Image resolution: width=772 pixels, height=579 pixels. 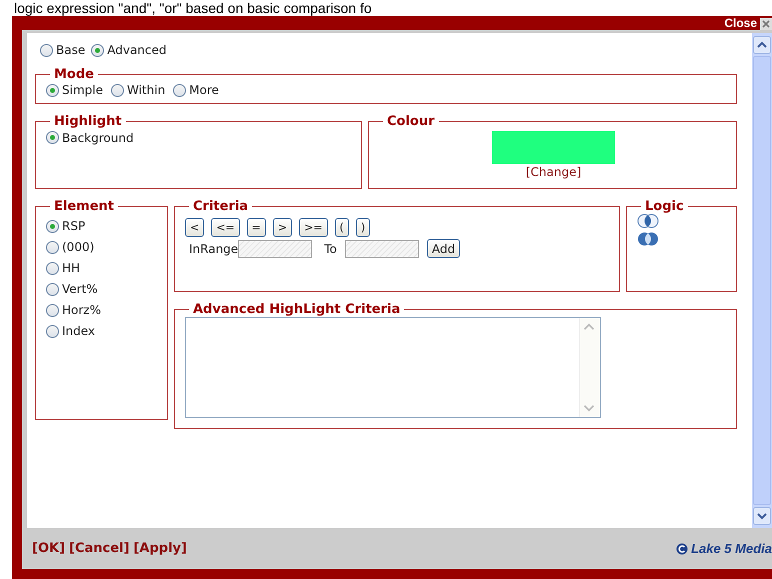 What do you see at coordinates (363, 227) in the screenshot?
I see `operator-button: )` at bounding box center [363, 227].